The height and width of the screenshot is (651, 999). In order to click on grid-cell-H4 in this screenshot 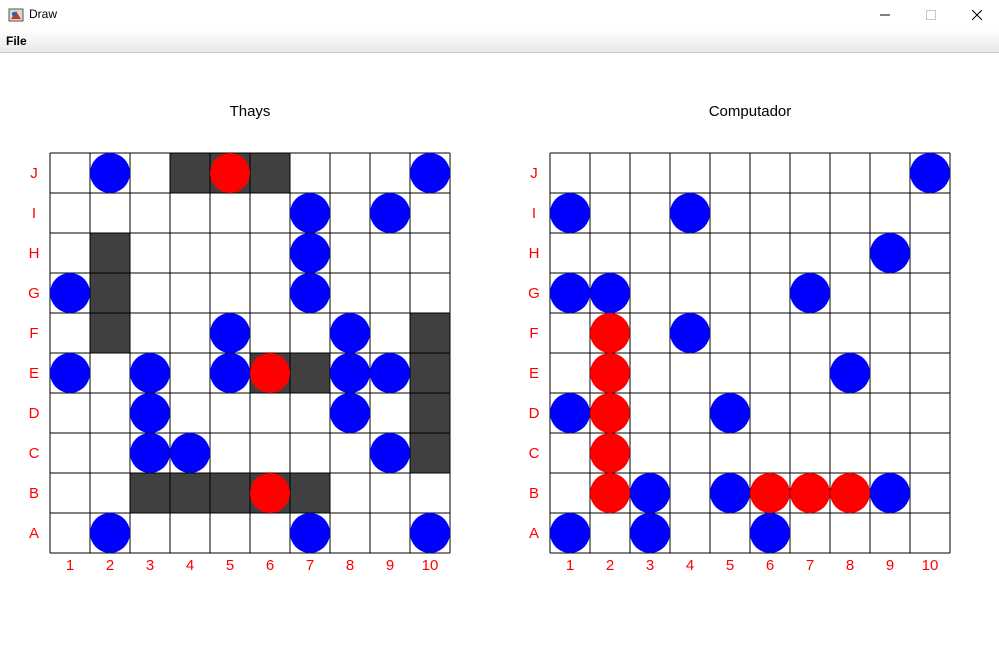, I will do `click(690, 253)`.